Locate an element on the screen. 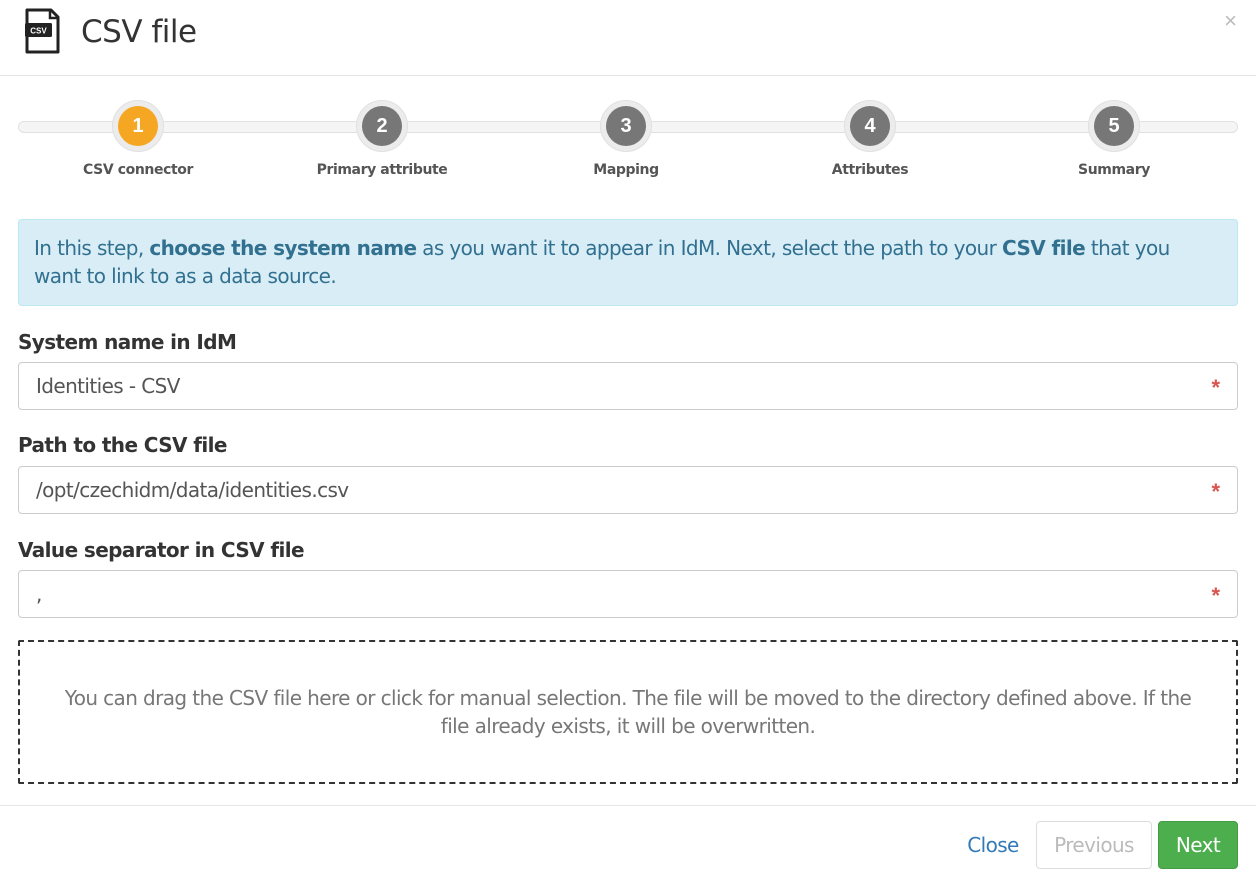 The height and width of the screenshot is (877, 1256). system-name-label: System name in IdM is located at coordinates (127, 342).